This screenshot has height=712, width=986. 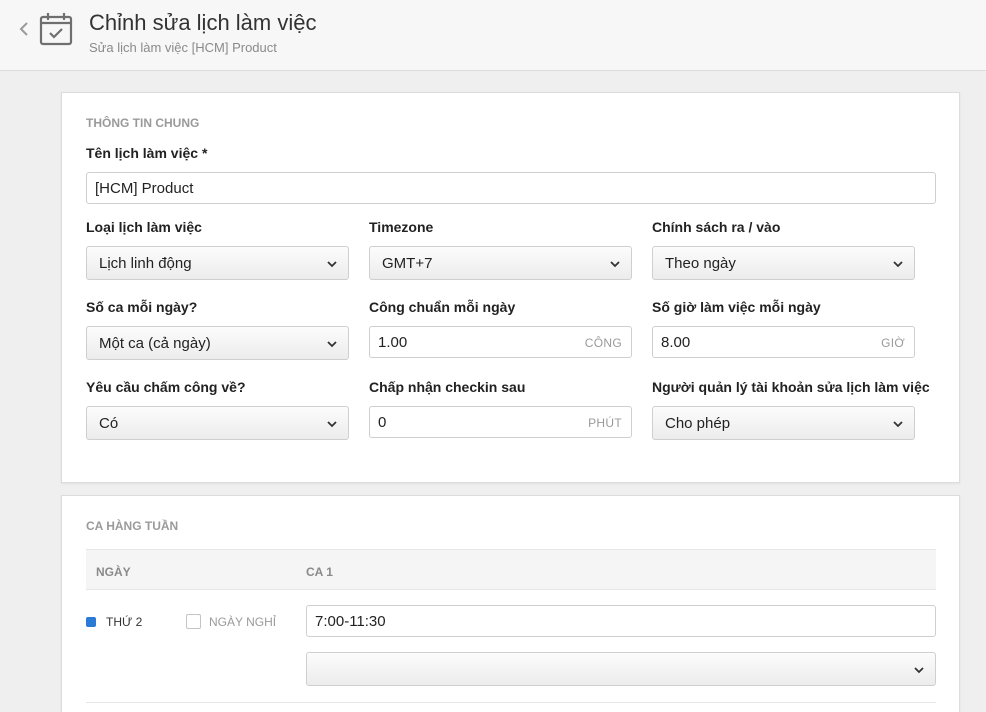 What do you see at coordinates (382, 422) in the screenshot?
I see `late-checkin-value: 0` at bounding box center [382, 422].